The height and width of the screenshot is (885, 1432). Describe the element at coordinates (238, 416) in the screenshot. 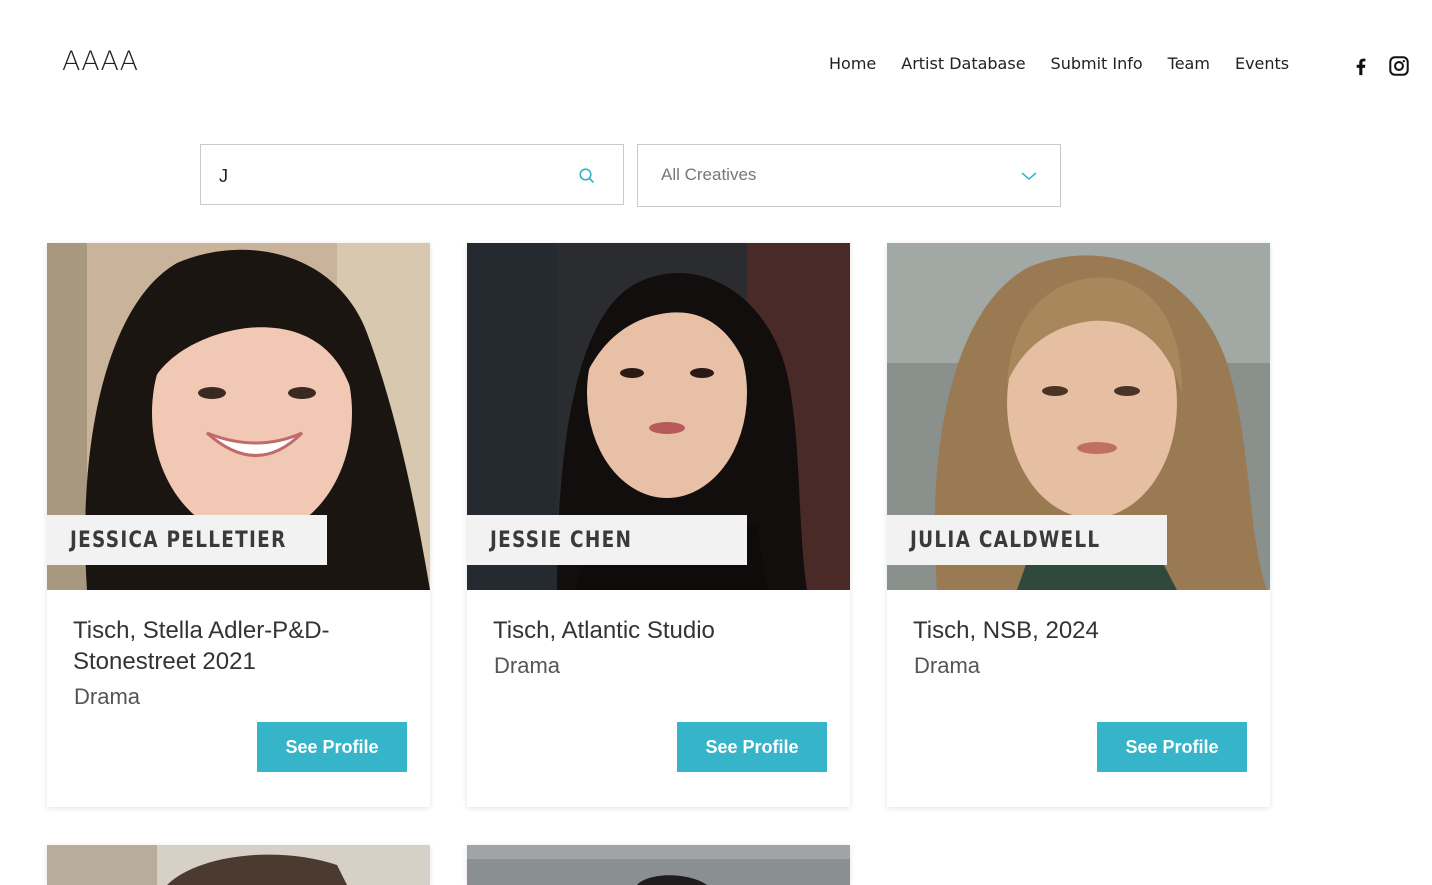

I see `artist-photo: JESSICA PELLETIER` at that location.